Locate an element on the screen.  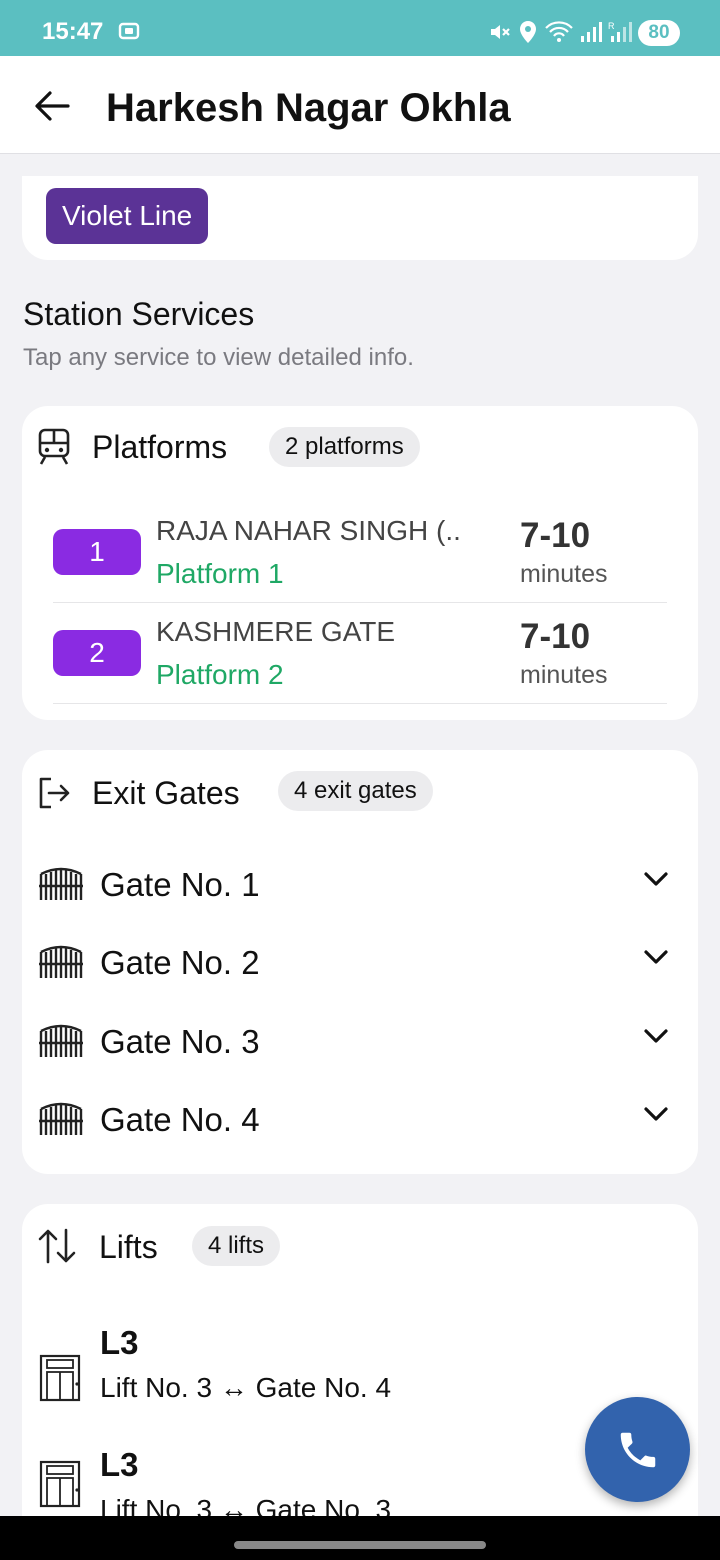
line-chip: Violet Line is located at coordinates (127, 216).